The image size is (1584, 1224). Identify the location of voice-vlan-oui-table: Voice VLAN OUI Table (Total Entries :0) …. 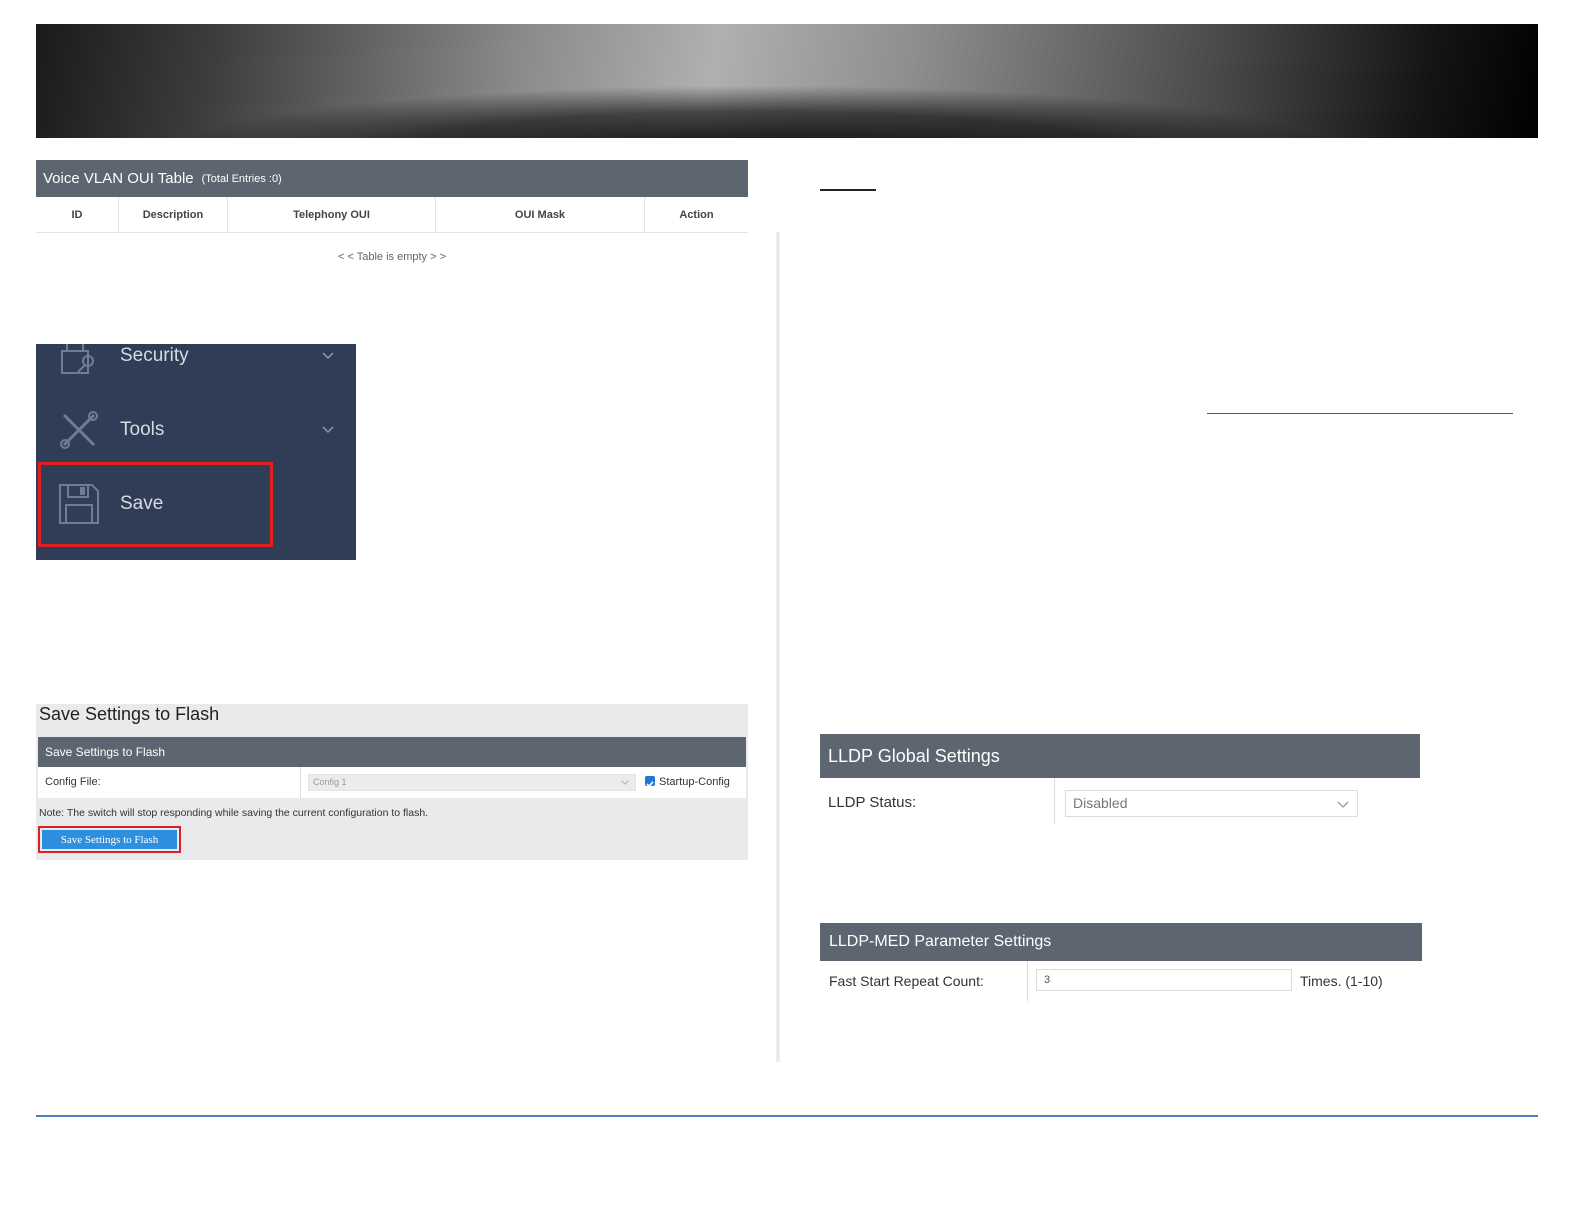
(392, 211).